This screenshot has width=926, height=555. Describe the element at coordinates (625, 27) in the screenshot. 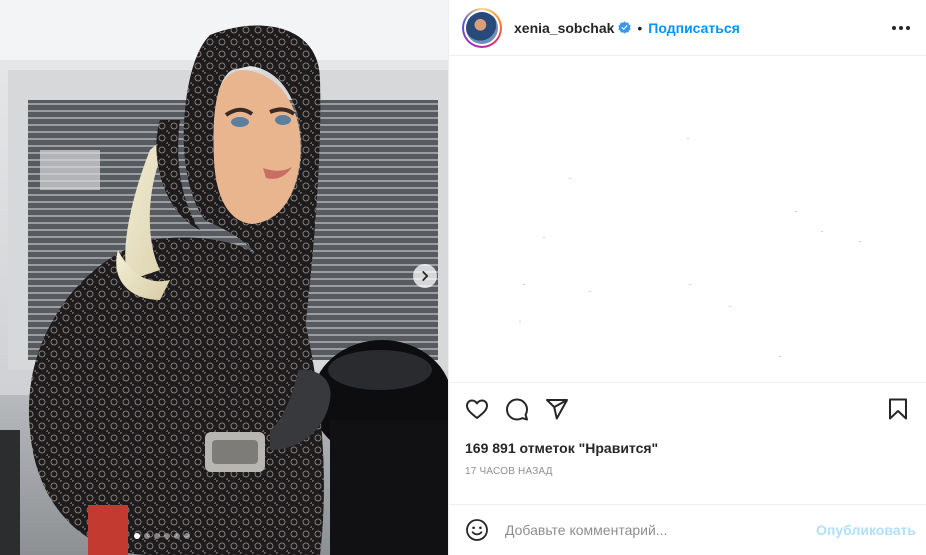

I see `verified-badge-icon` at that location.